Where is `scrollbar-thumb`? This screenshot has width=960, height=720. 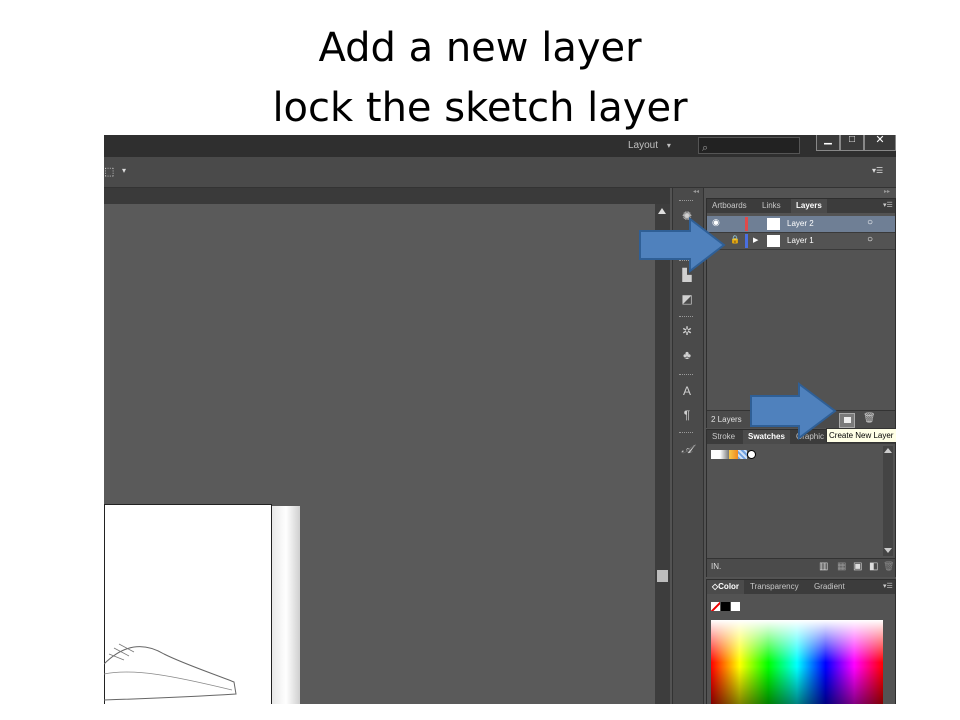 scrollbar-thumb is located at coordinates (662, 576).